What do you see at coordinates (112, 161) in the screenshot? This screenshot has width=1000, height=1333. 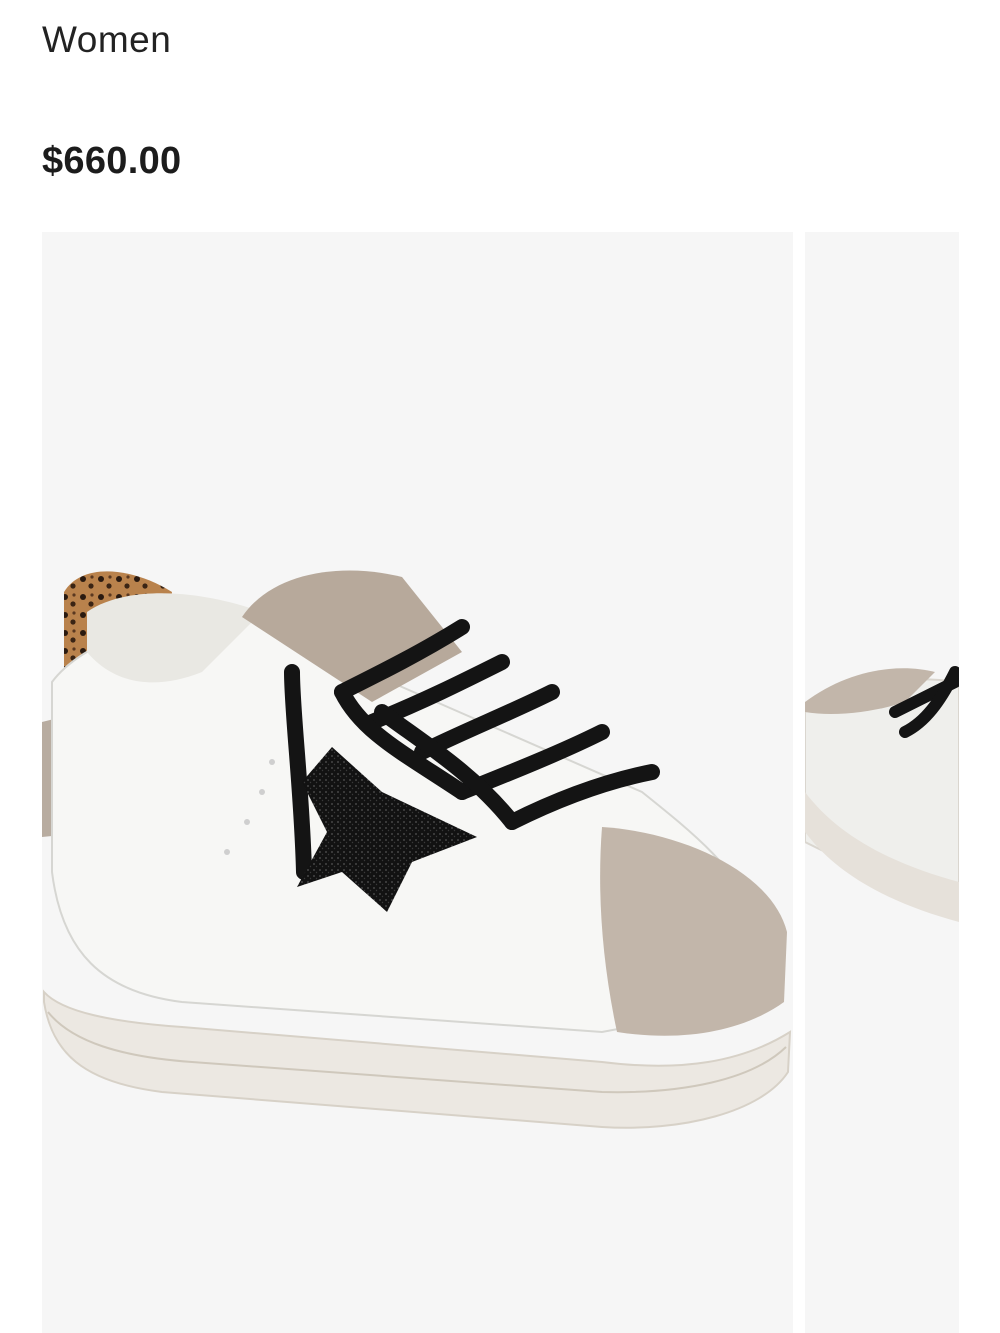 I see `product-price: $660.00` at bounding box center [112, 161].